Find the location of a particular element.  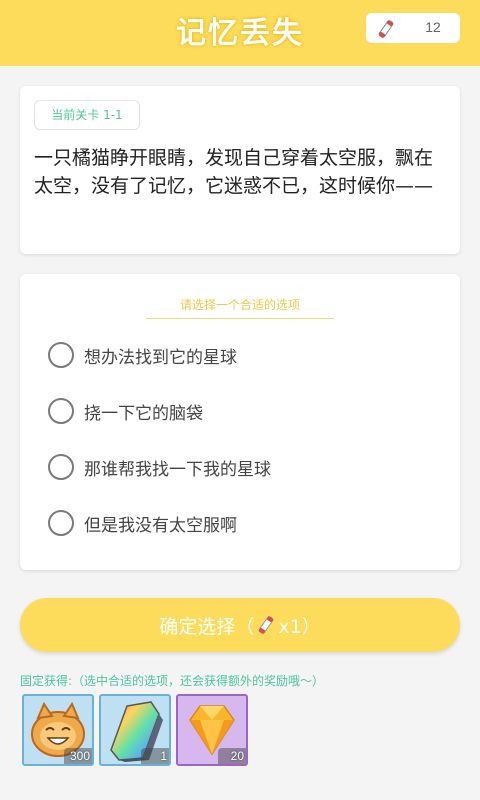

option-3: 那谁帮我找一下我的星球 is located at coordinates (238, 467).